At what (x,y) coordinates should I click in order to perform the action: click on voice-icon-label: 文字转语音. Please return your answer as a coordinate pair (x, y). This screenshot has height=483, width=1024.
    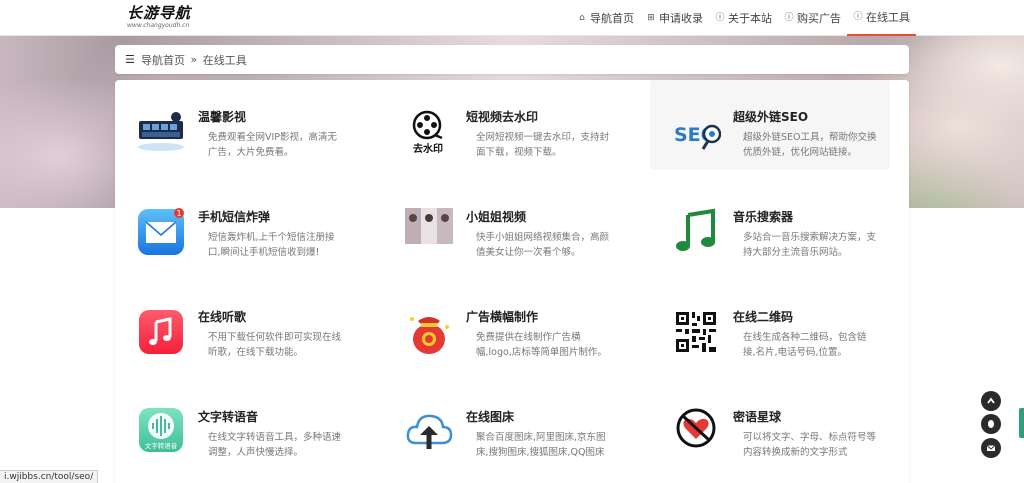
    Looking at the image, I should click on (161, 445).